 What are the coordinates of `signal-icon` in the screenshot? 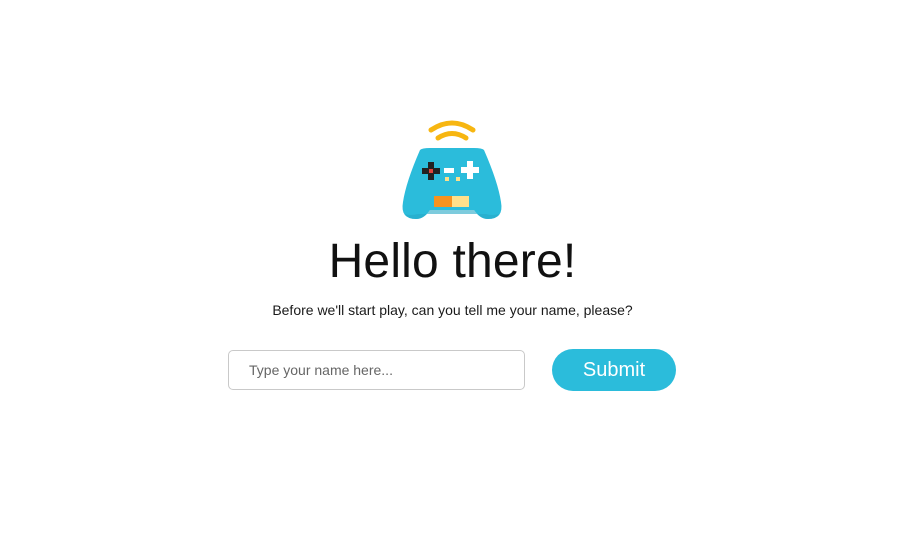 It's located at (452, 130).